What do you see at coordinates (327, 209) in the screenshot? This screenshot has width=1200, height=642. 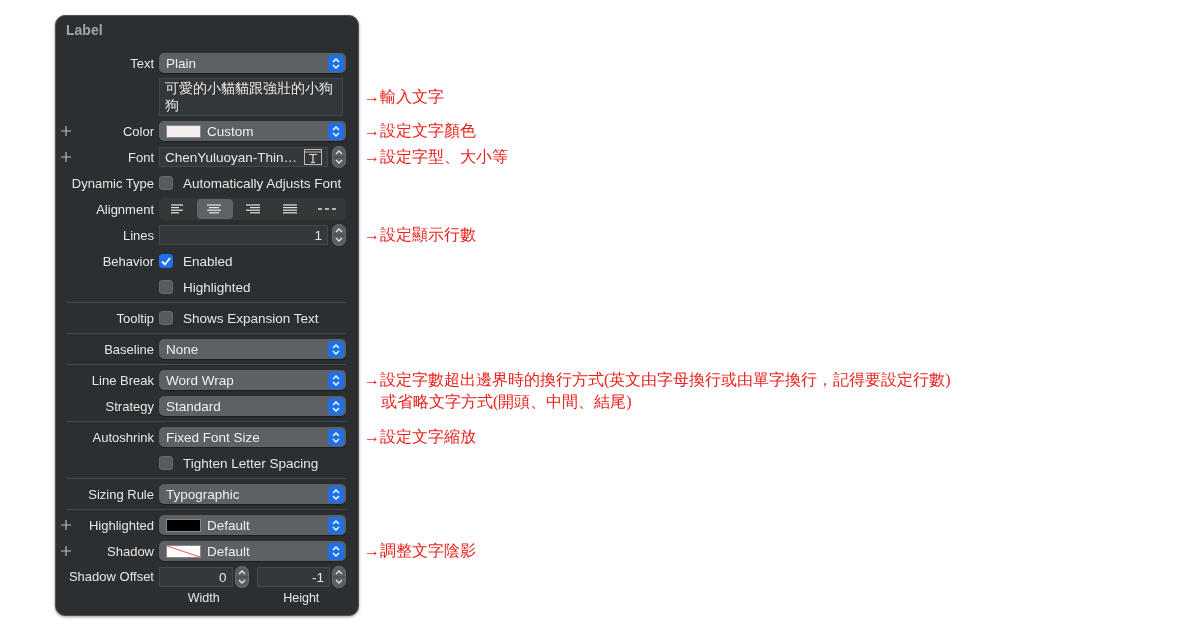 I see `dashes-icon` at bounding box center [327, 209].